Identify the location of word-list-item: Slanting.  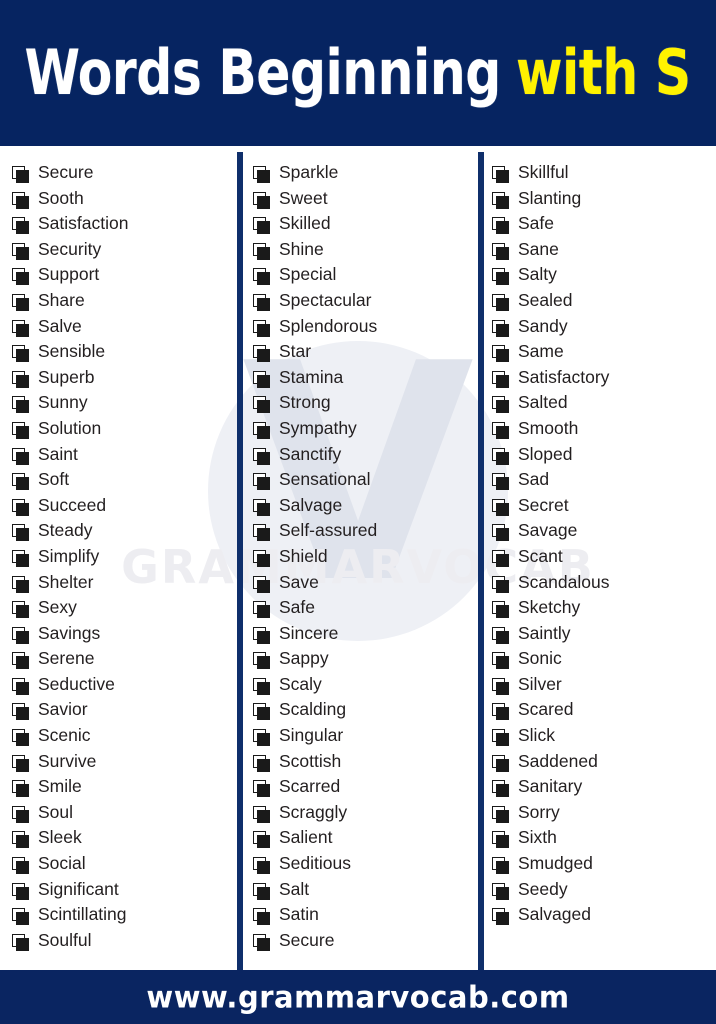
(601, 199).